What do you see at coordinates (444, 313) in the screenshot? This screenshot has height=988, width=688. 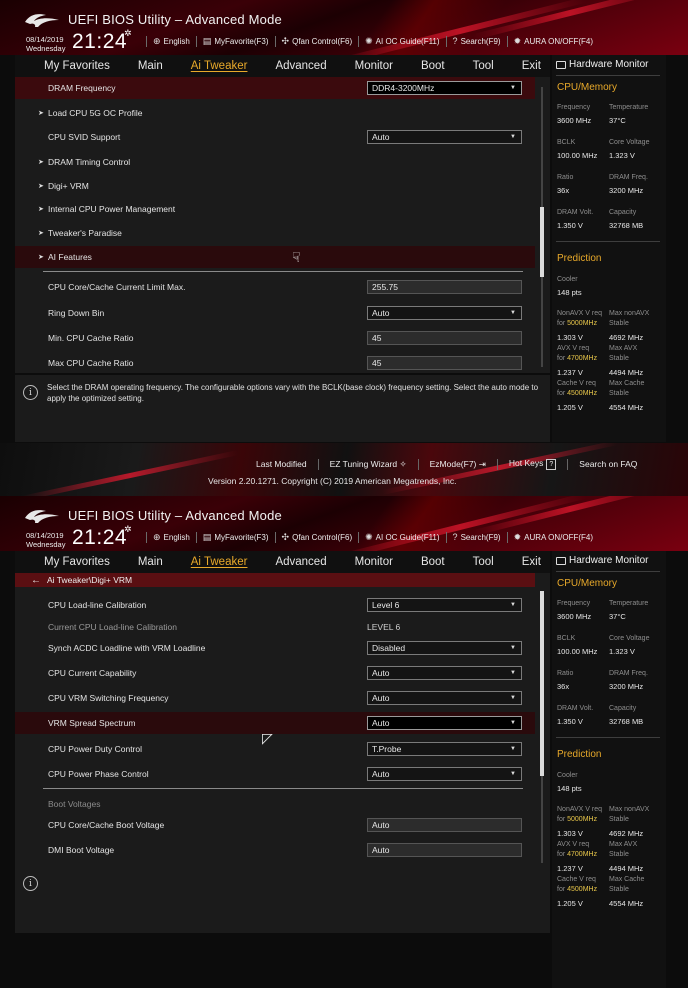 I see `ring-down-bin-select: Auto` at bounding box center [444, 313].